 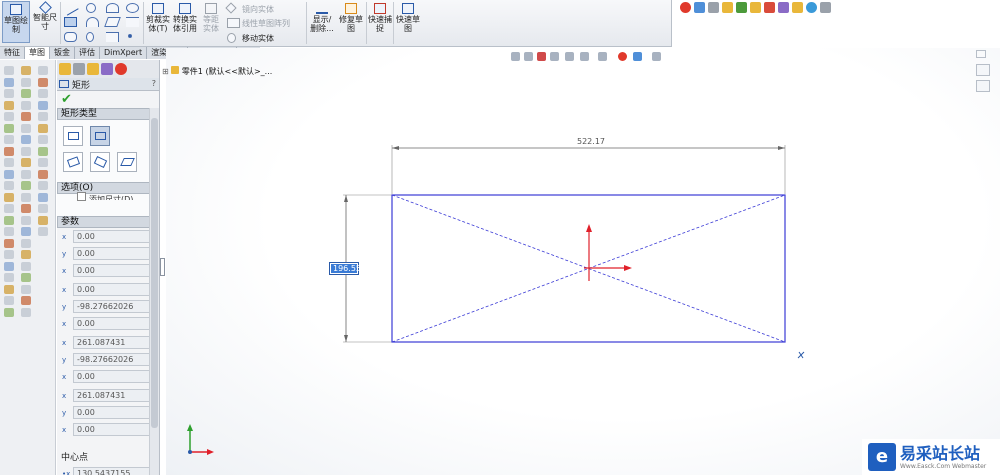 I want to click on watermark-logo: e 易采站长站 Www.Easck.Com Webmaster, so click(x=931, y=457).